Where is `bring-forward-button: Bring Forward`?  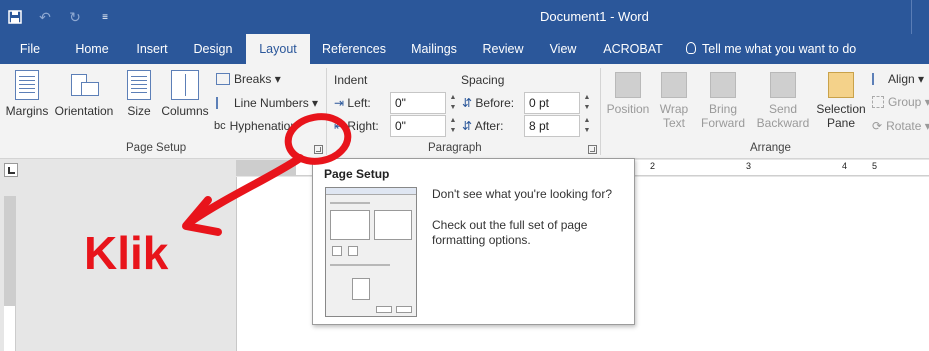
bring-forward-button: Bring Forward is located at coordinates (723, 101).